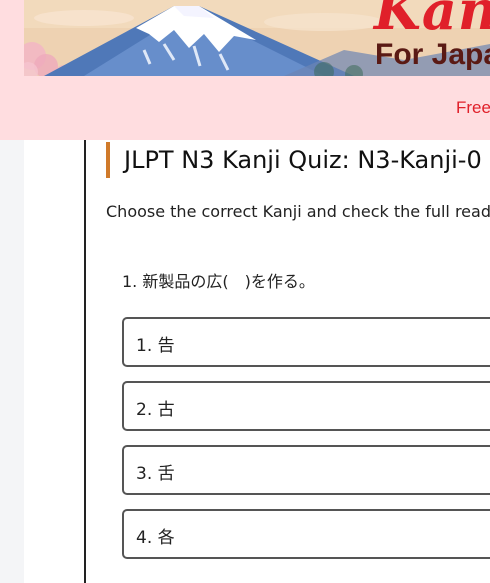  What do you see at coordinates (218, 281) in the screenshot?
I see `question-text: 1. 新製品の広( )を作る。` at bounding box center [218, 281].